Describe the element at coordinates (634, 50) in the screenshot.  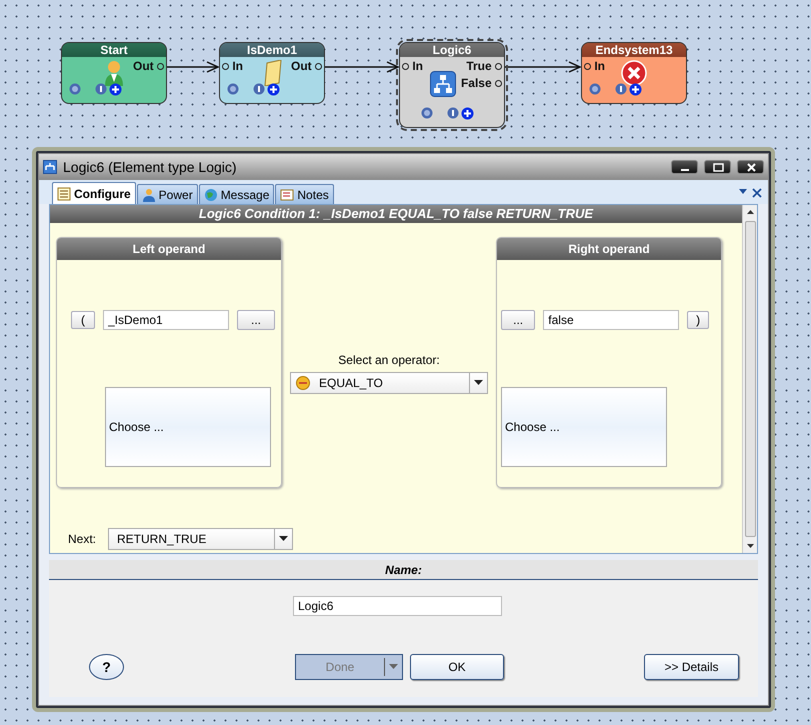
I see `node-title: Endsystem13` at that location.